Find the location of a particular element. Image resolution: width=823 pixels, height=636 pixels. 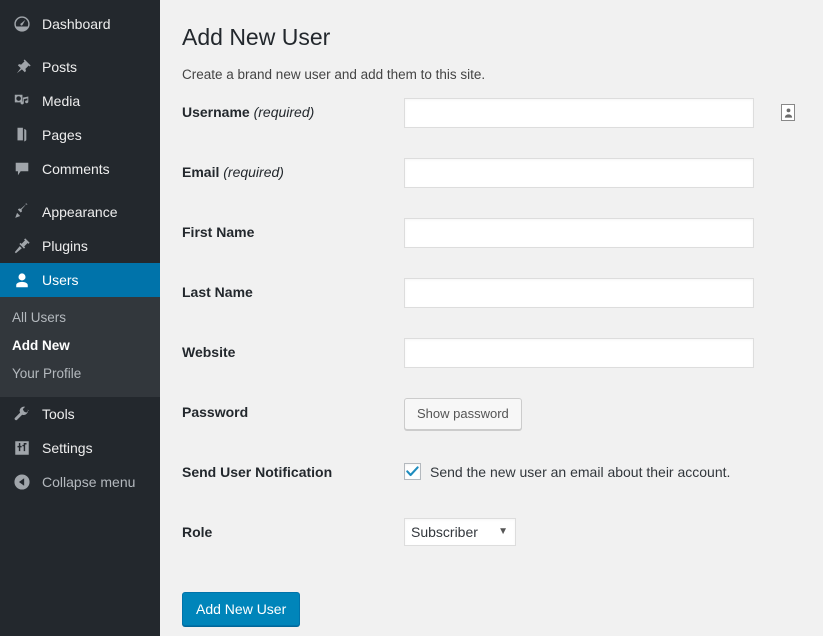

username-label-text: Username is located at coordinates (216, 112).